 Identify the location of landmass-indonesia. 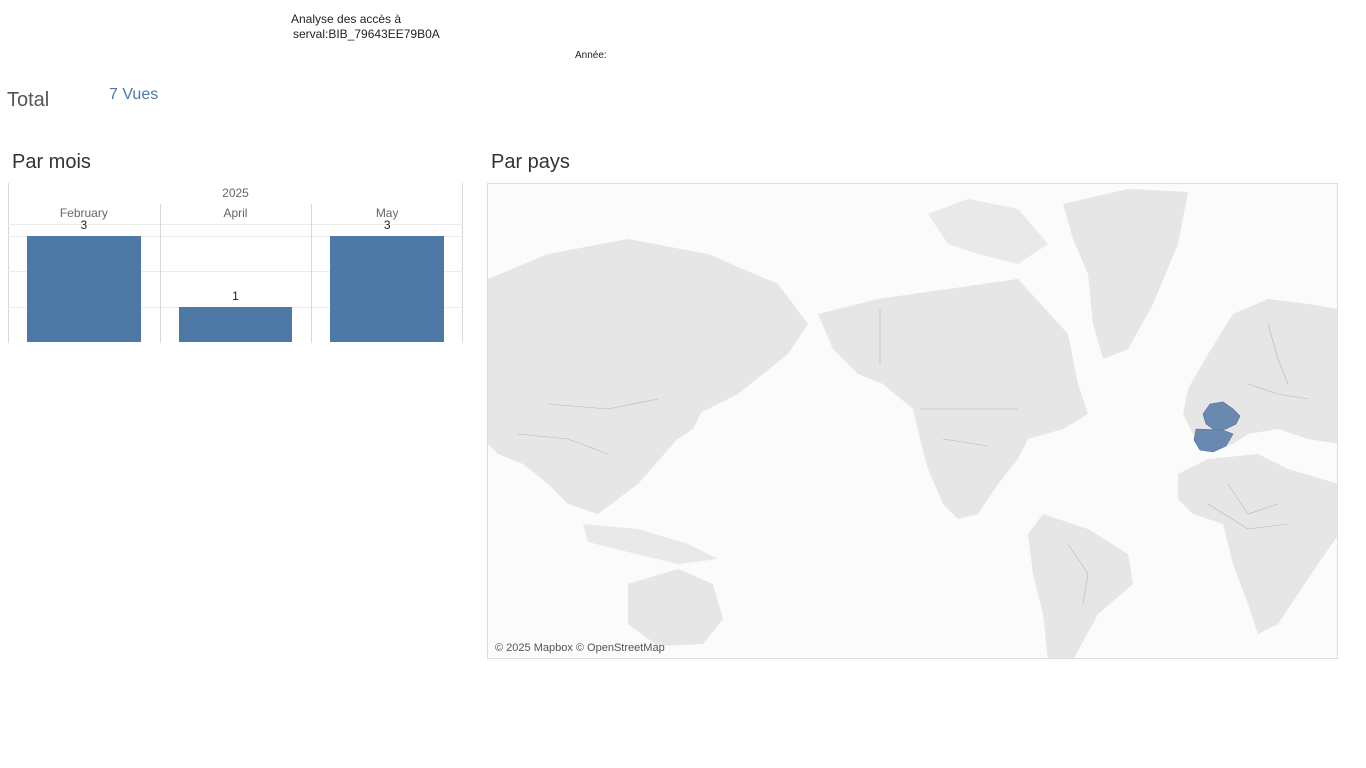
(650, 544).